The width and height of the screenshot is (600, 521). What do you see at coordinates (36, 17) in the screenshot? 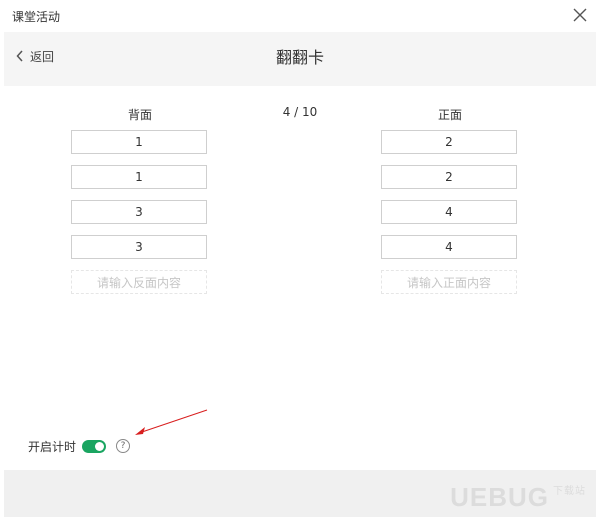
I see `window-title: 课堂活动` at bounding box center [36, 17].